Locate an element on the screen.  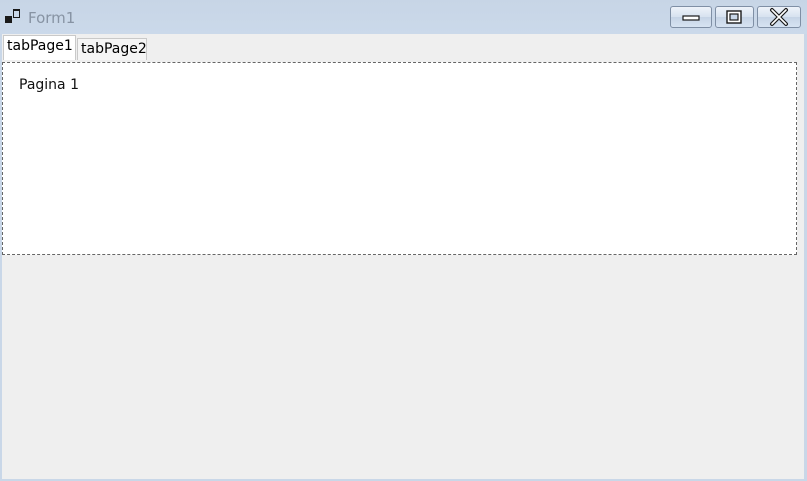
window-title: Form1 is located at coordinates (52, 18).